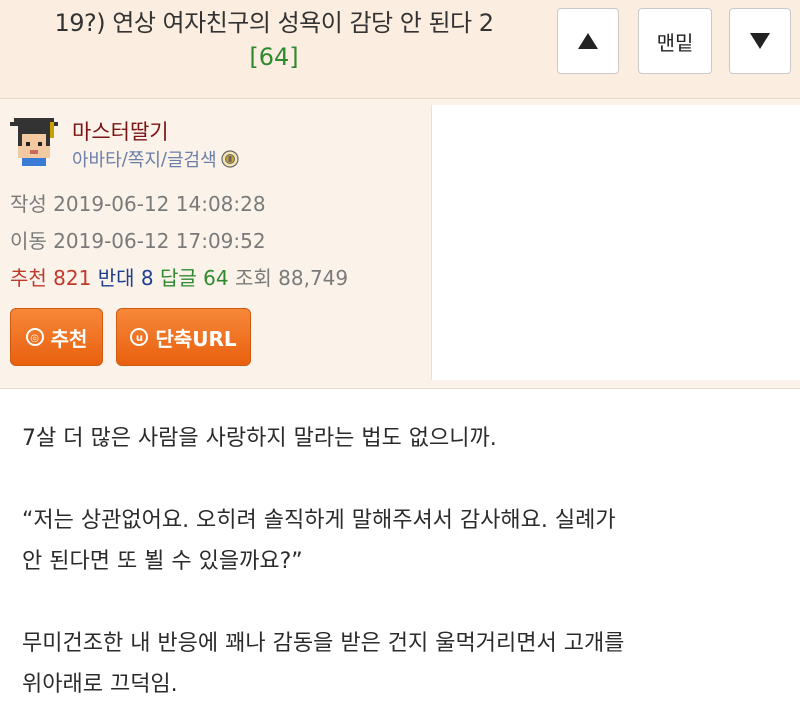  I want to click on scroll-up-button, so click(588, 41).